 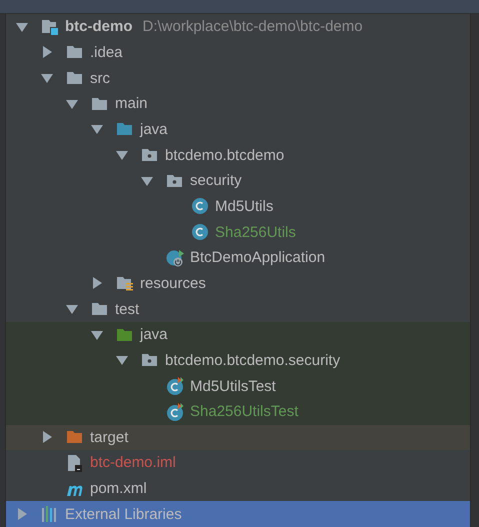 What do you see at coordinates (109, 437) in the screenshot?
I see `tree-item-label: target` at bounding box center [109, 437].